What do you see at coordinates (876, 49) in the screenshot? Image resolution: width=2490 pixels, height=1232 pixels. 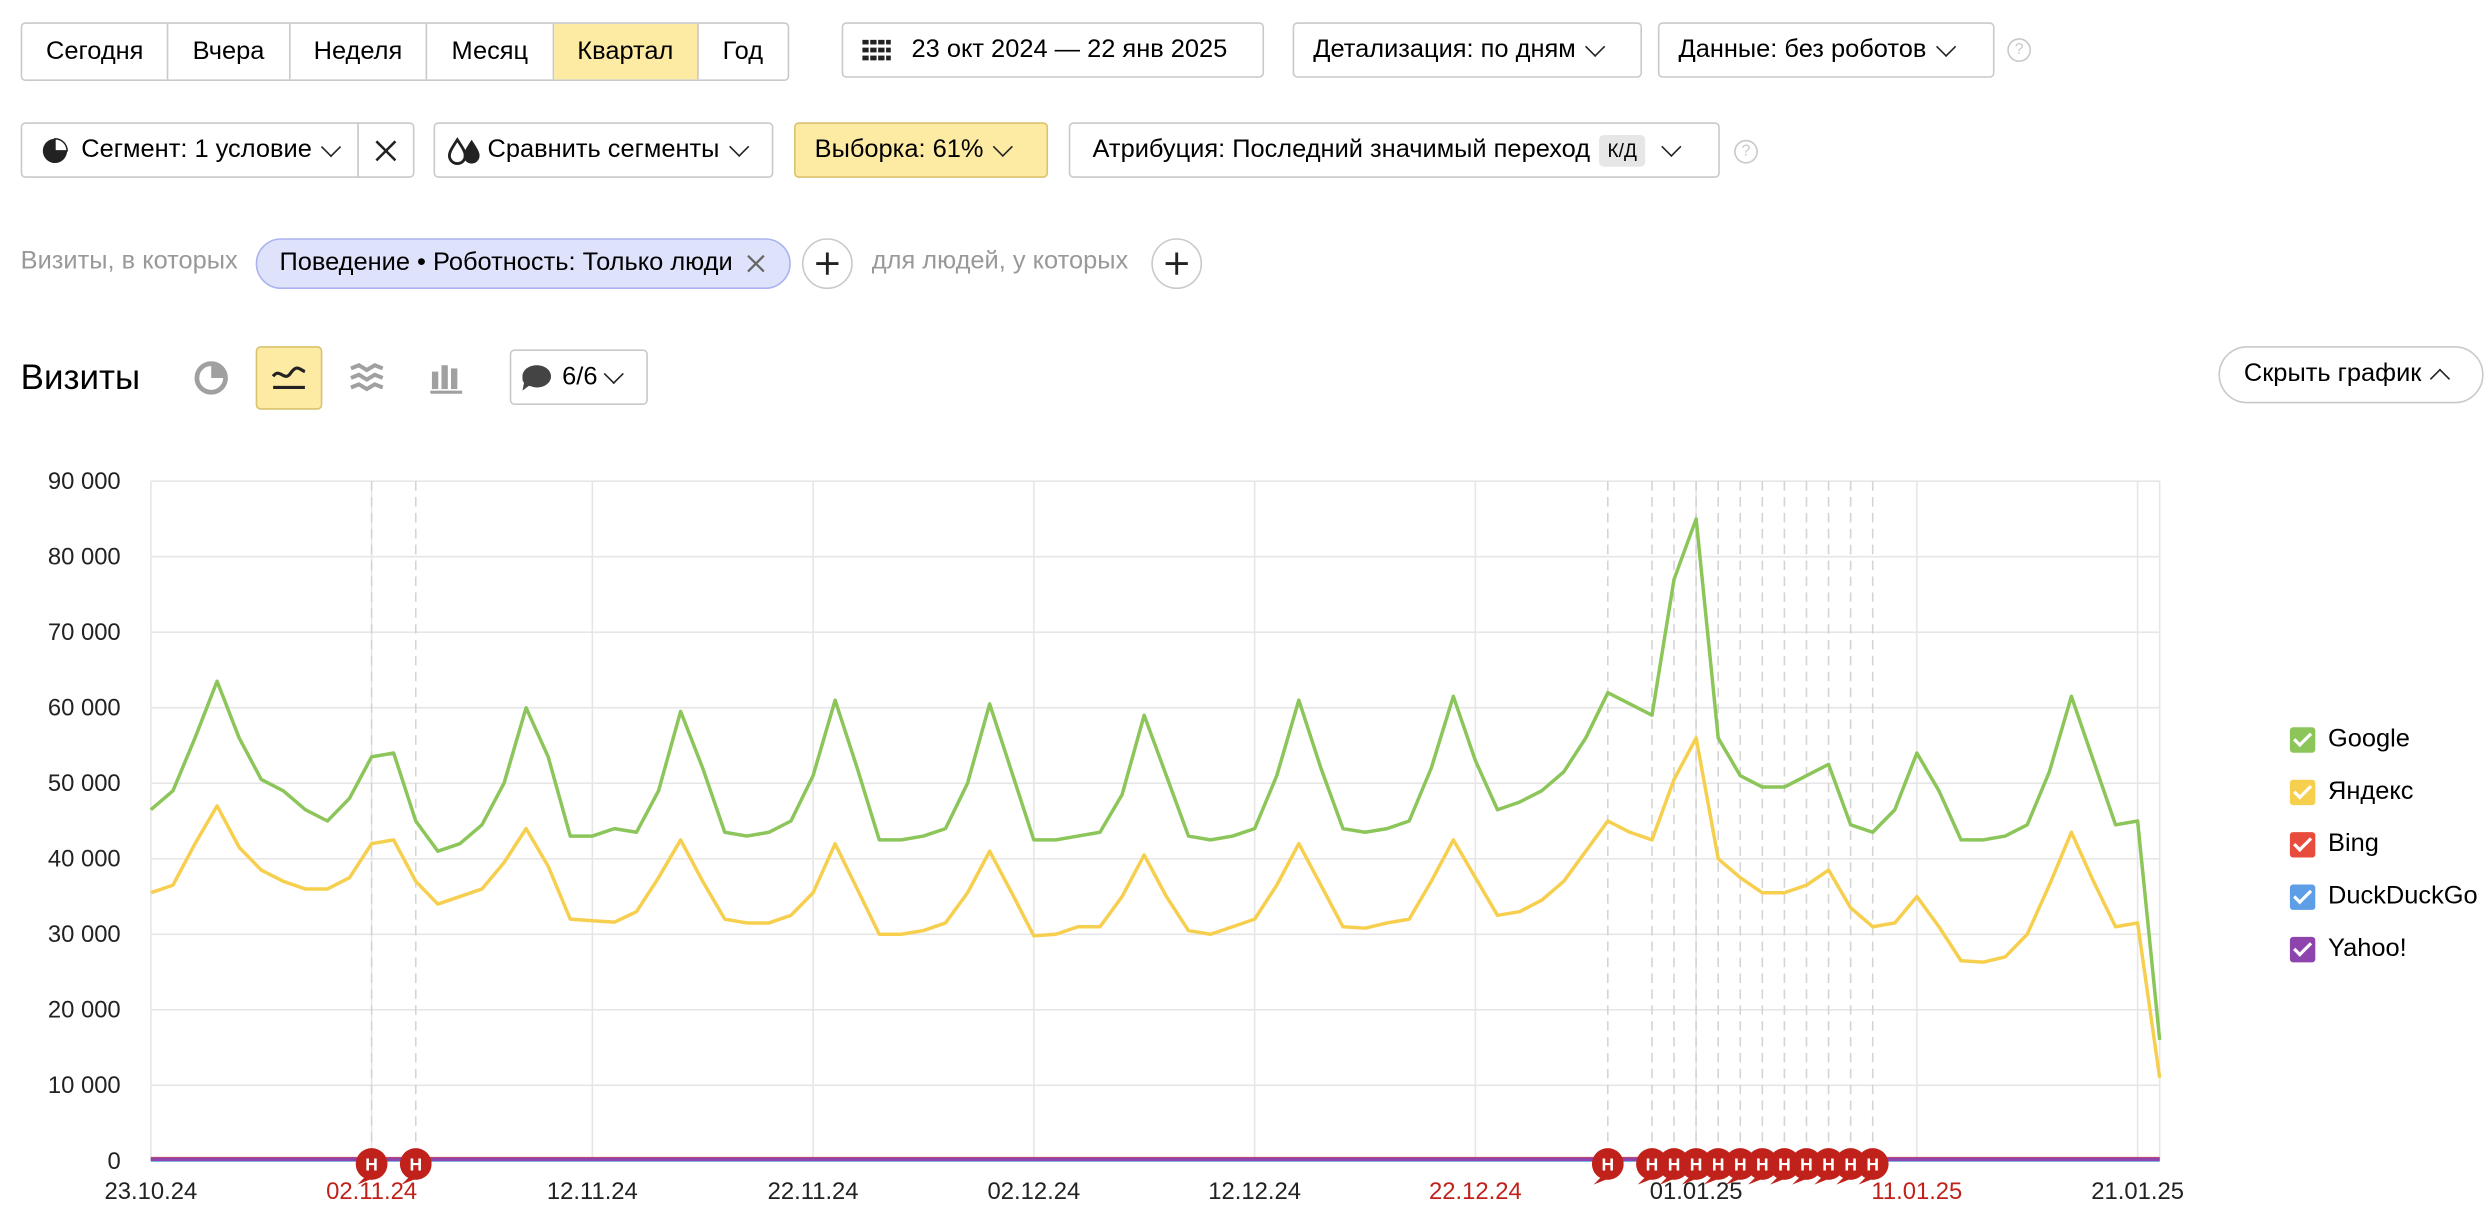 I see `calendar-grid-icon` at bounding box center [876, 49].